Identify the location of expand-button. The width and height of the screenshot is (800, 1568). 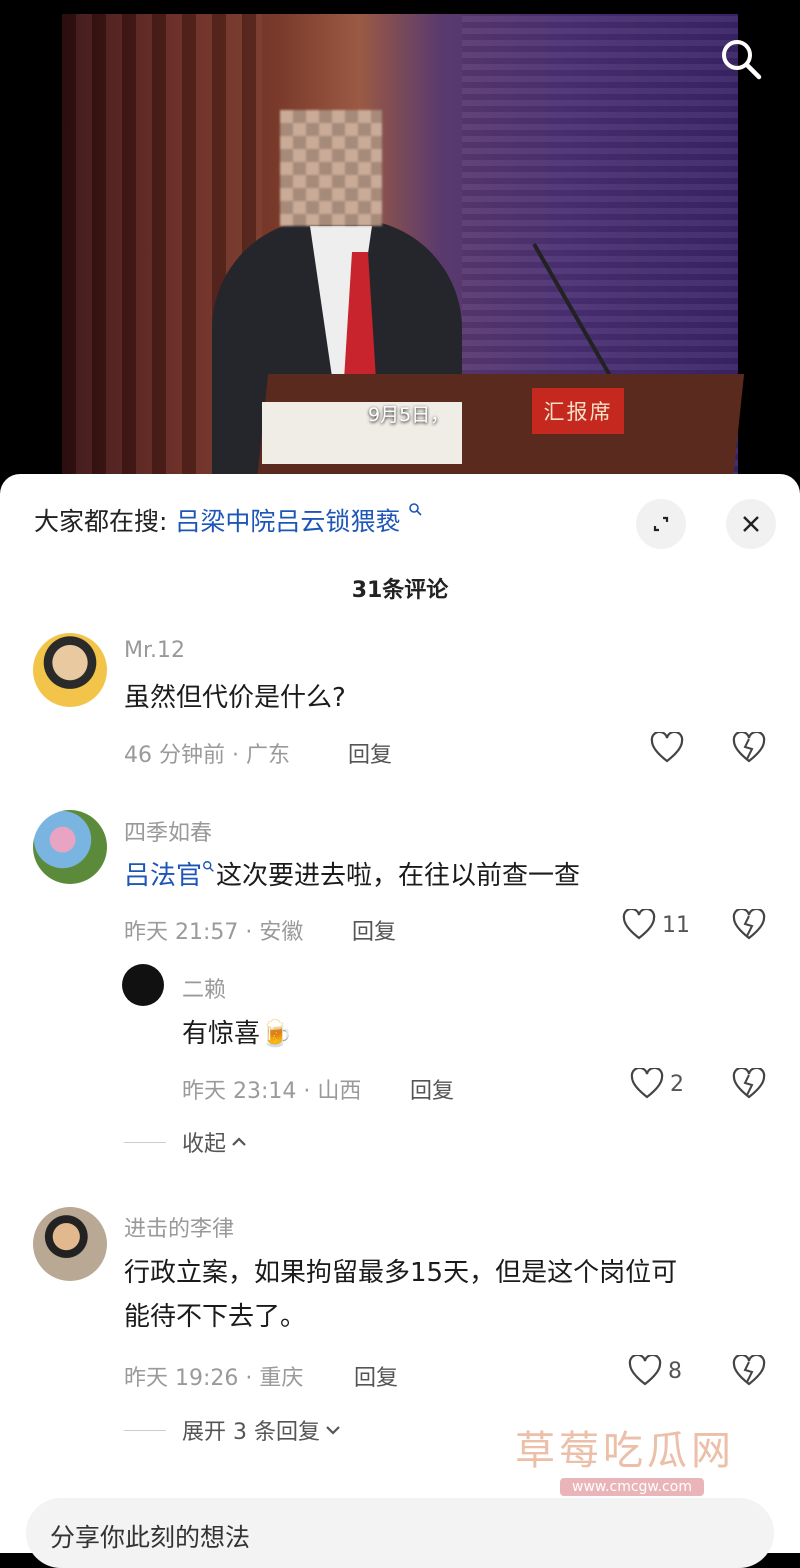
(661, 524).